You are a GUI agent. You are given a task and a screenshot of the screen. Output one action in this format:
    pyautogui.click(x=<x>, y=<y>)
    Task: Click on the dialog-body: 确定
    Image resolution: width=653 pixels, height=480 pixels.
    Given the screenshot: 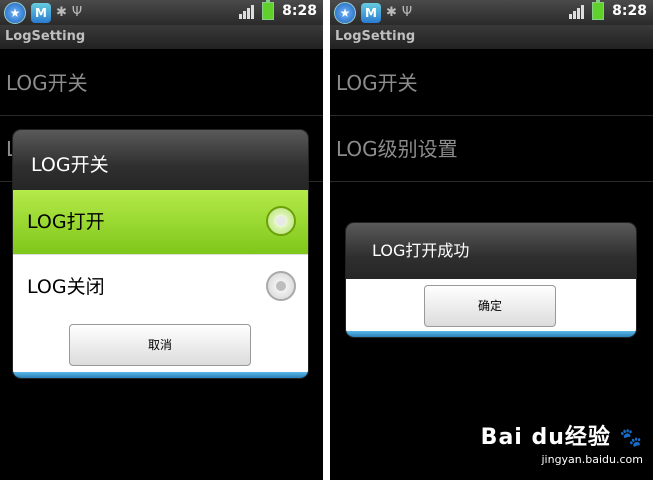 What is the action you would take?
    pyautogui.click(x=491, y=305)
    